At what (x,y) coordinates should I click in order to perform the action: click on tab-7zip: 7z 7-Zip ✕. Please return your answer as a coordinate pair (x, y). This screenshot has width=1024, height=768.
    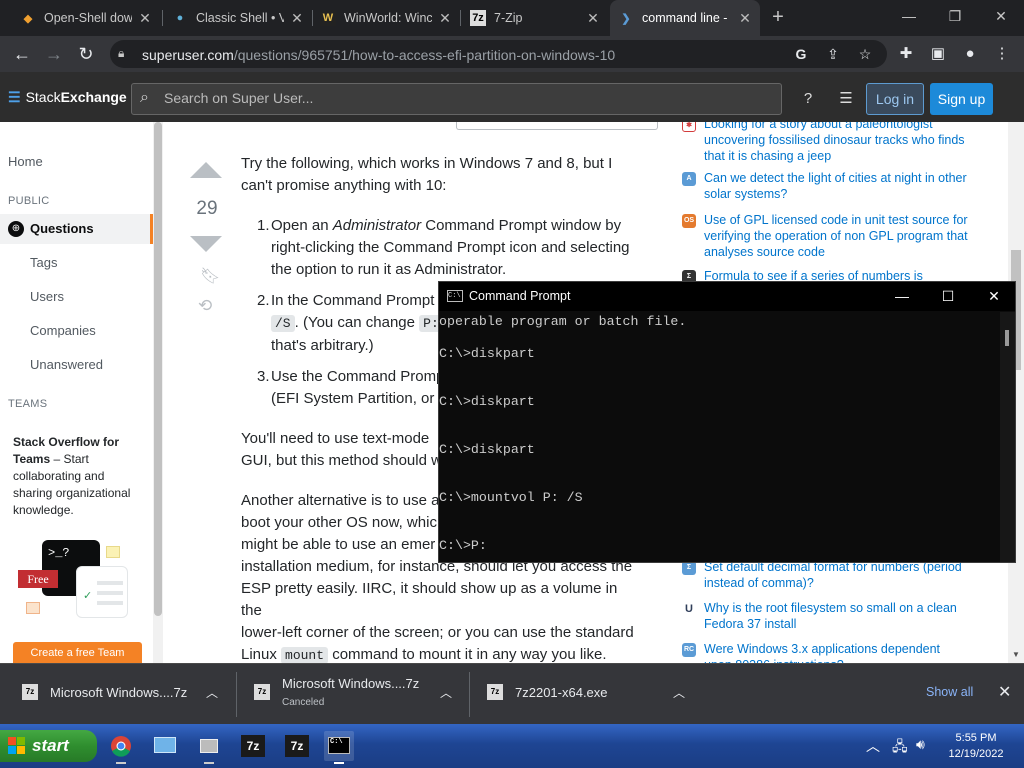
    Looking at the image, I should click on (535, 18).